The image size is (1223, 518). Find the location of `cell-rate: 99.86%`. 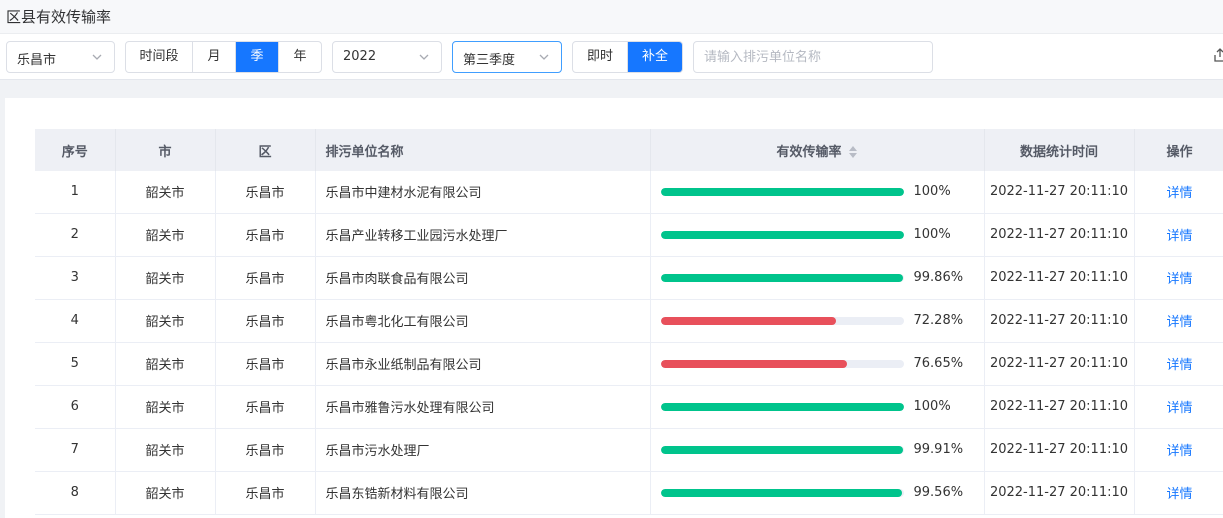

cell-rate: 99.86% is located at coordinates (817, 278).